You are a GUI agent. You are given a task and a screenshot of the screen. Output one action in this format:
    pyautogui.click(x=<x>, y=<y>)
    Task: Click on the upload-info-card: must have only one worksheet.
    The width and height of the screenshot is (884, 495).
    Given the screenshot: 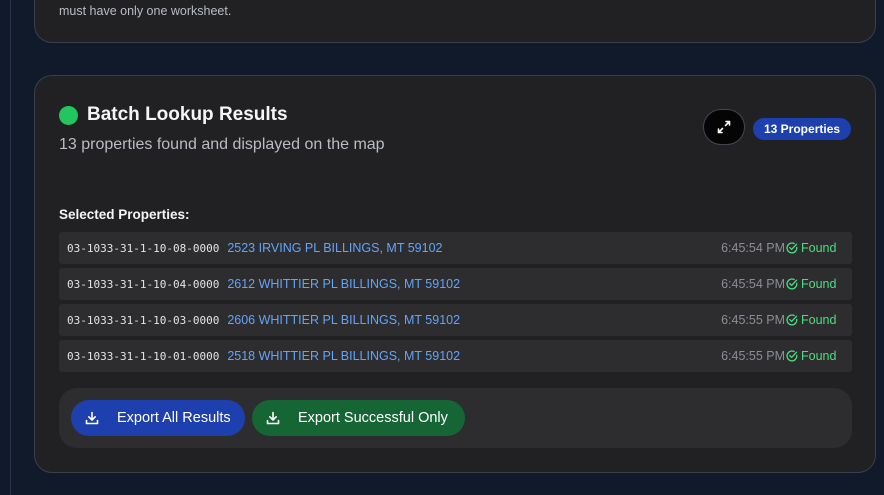 What is the action you would take?
    pyautogui.click(x=455, y=21)
    